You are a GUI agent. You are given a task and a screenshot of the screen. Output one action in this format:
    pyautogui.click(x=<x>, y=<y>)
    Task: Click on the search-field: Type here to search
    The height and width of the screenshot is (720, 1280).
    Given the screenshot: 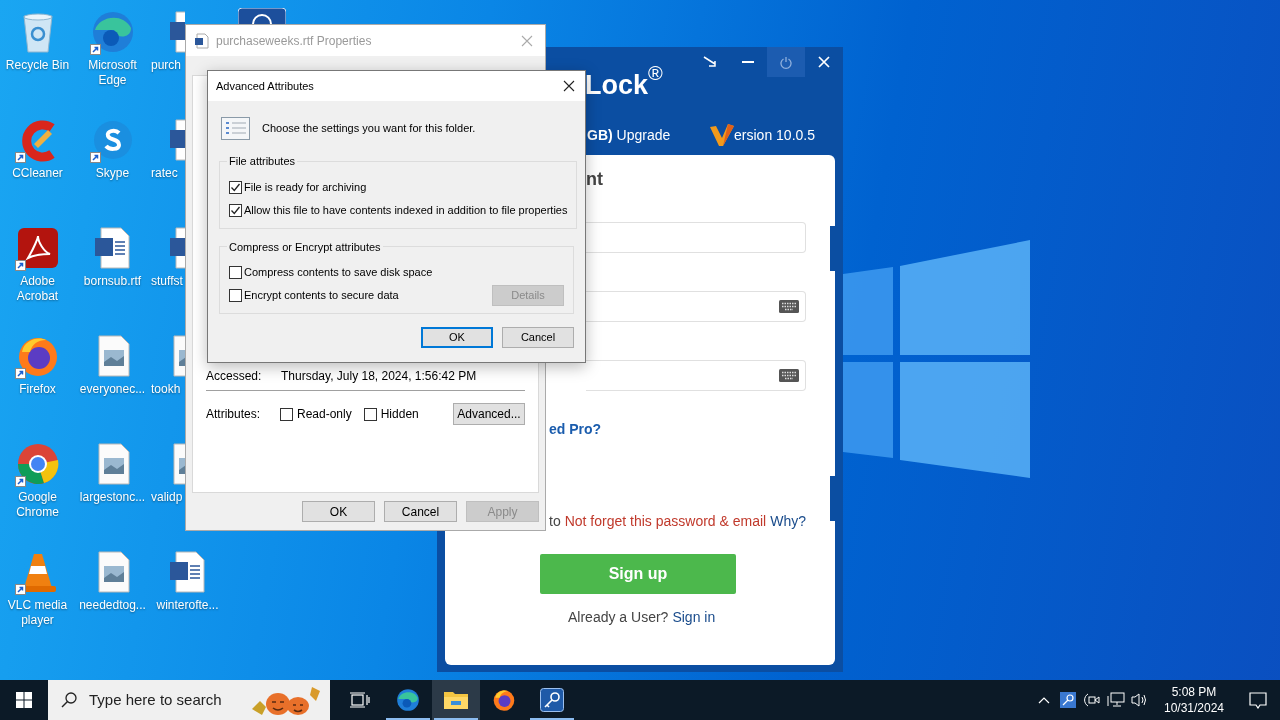 What is the action you would take?
    pyautogui.click(x=189, y=700)
    